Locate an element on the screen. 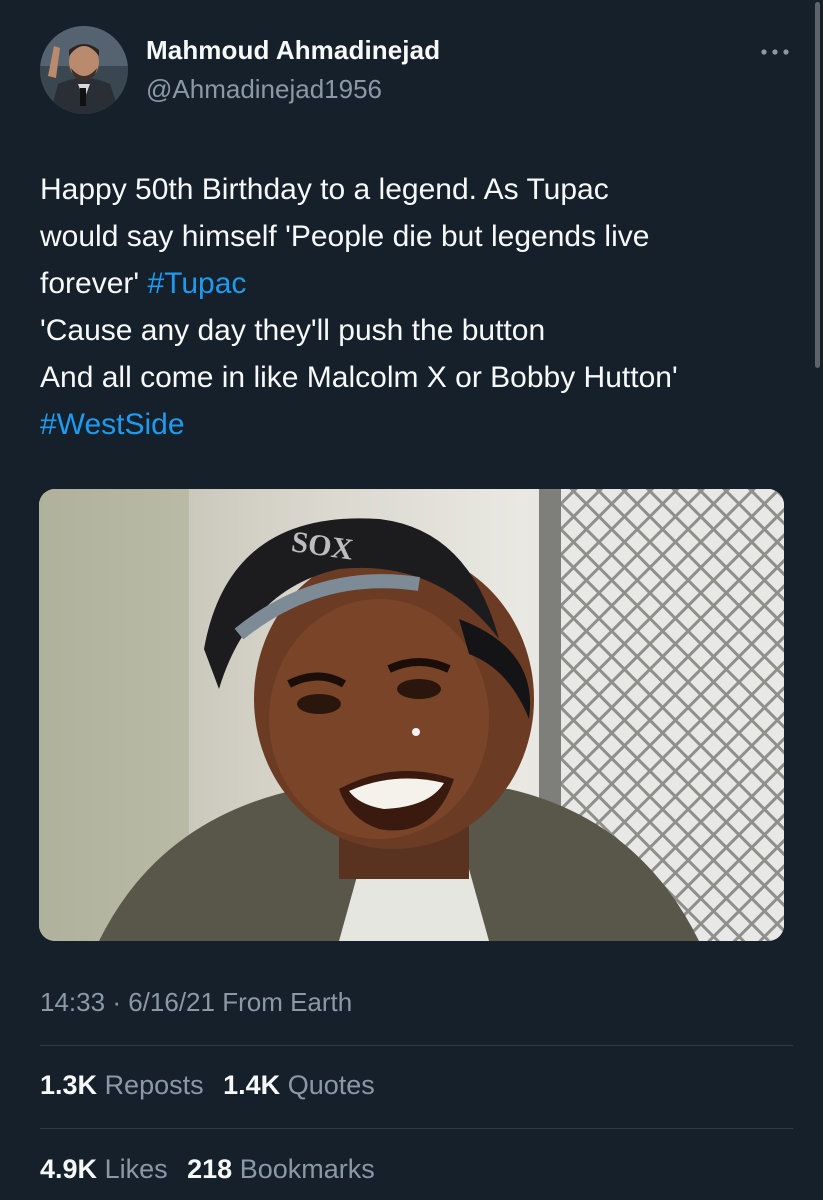 This screenshot has width=823, height=1200. quotes-stat: 1.4K Quotes is located at coordinates (299, 1085).